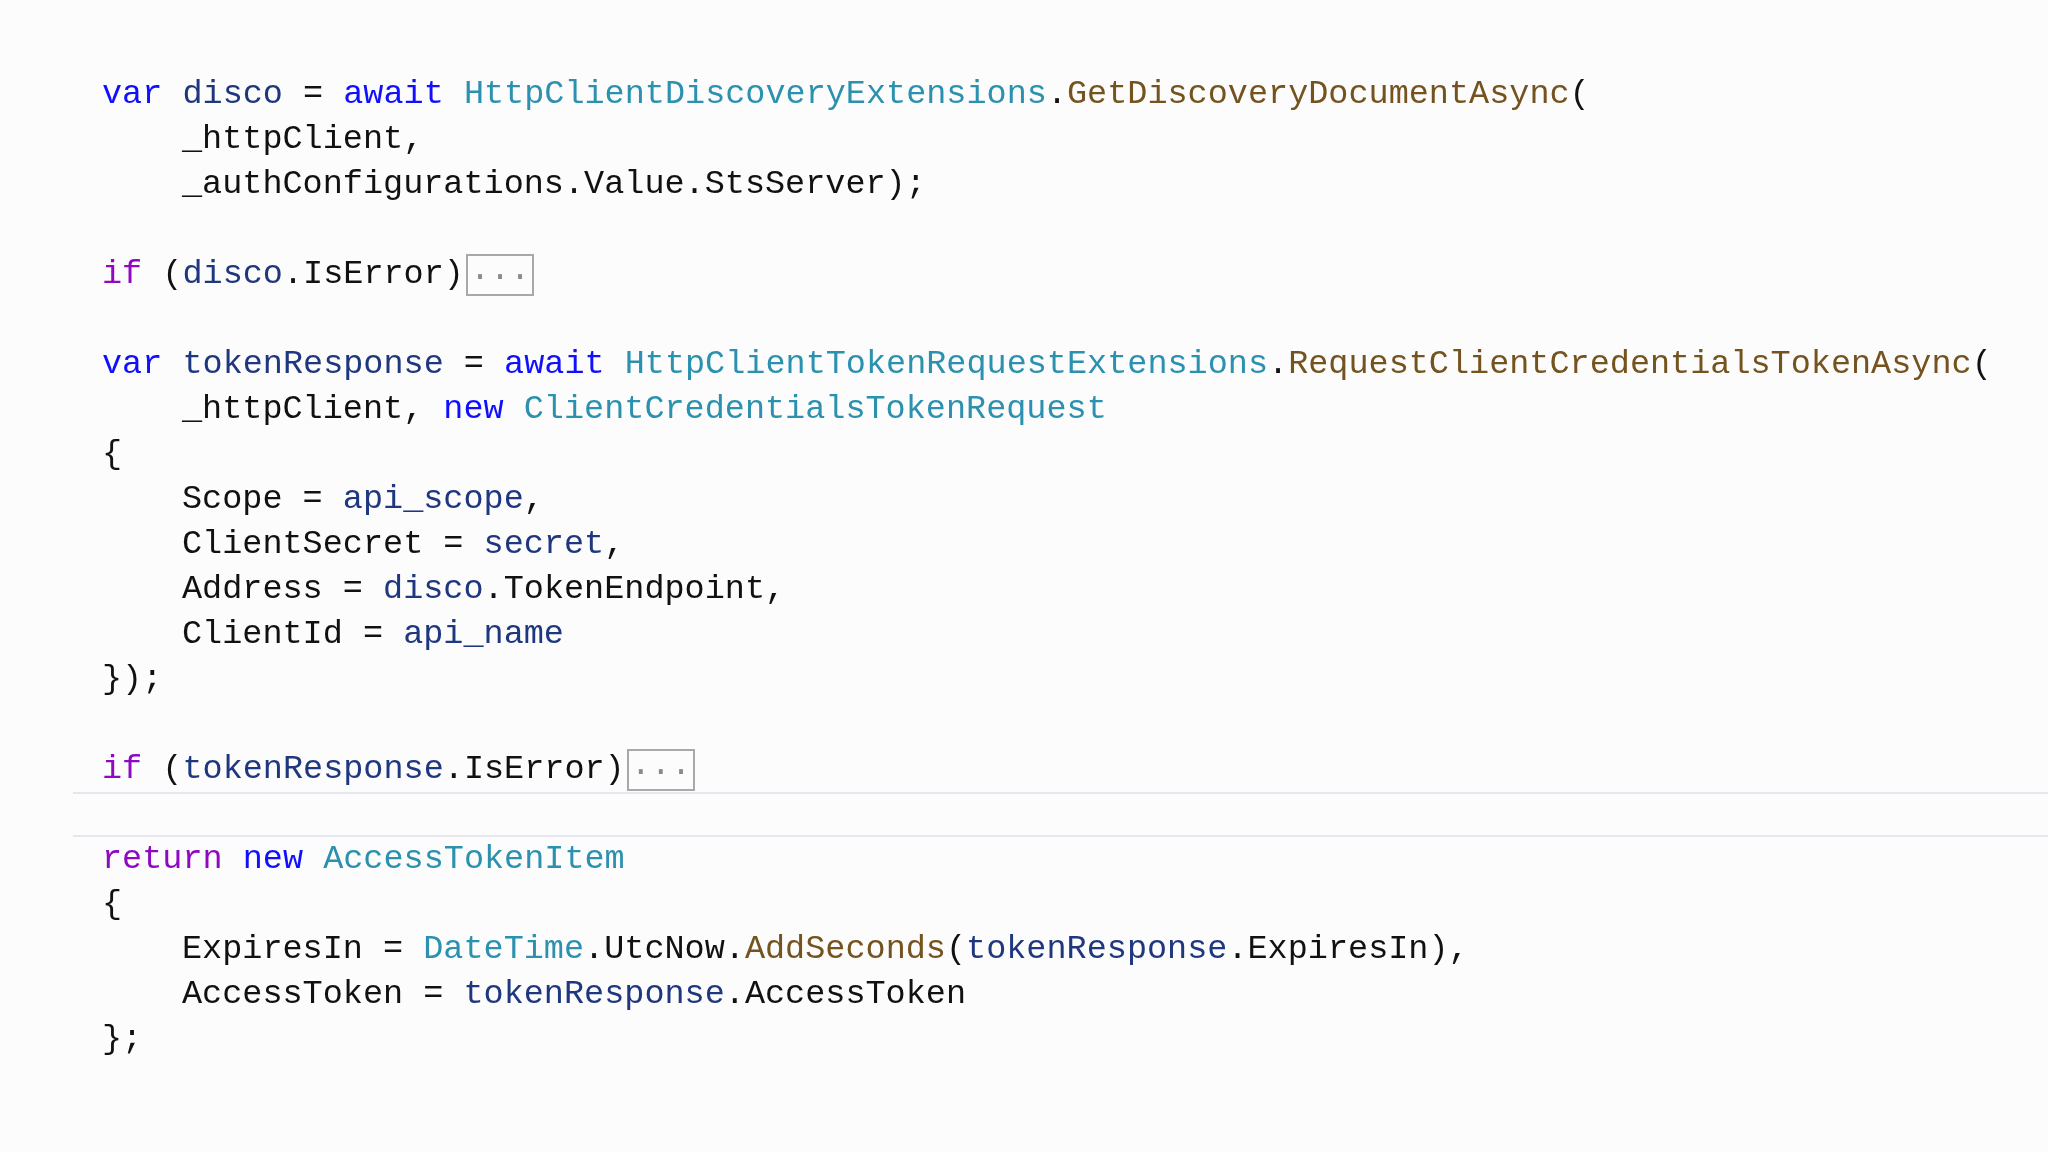 This screenshot has height=1152, width=2048. Describe the element at coordinates (644, 410) in the screenshot. I see `code-line: _httpClient, new ClientCredentialsTokenRequest` at that location.